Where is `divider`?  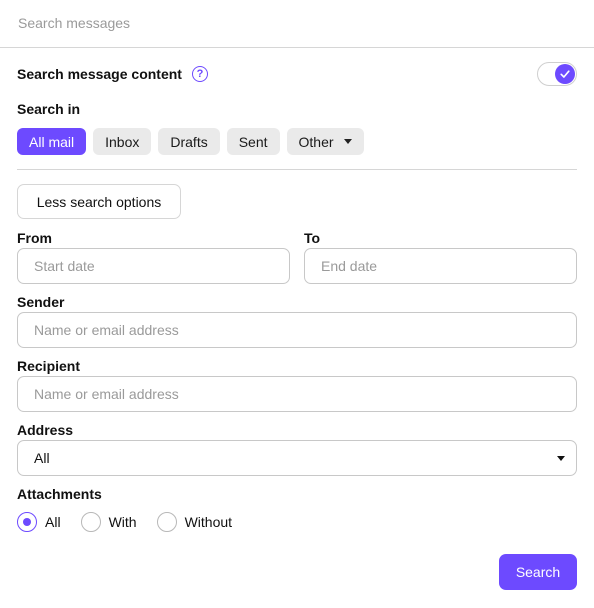 divider is located at coordinates (297, 169).